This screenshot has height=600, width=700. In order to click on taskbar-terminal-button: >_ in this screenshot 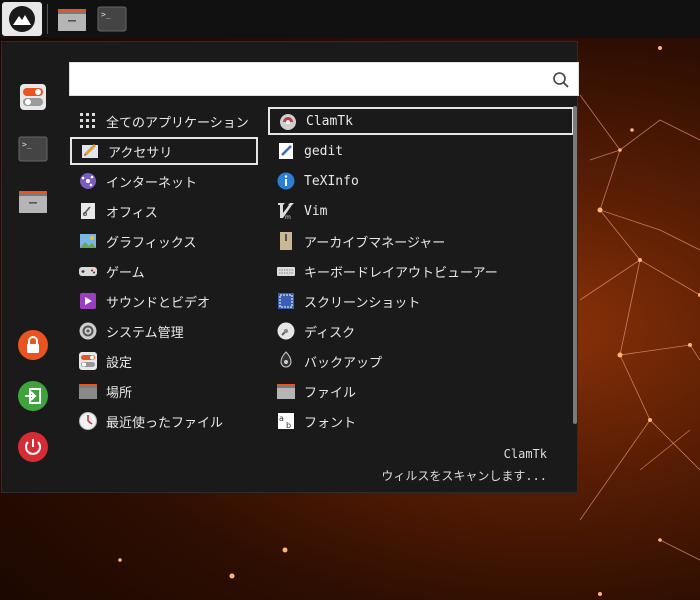, I will do `click(112, 19)`.